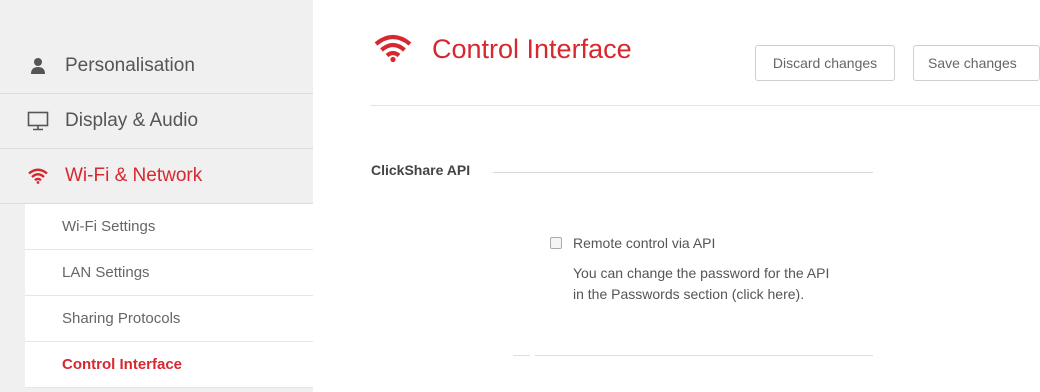 The image size is (1040, 392). I want to click on sidebar-item-display-audio: Display & Audio, so click(156, 121).